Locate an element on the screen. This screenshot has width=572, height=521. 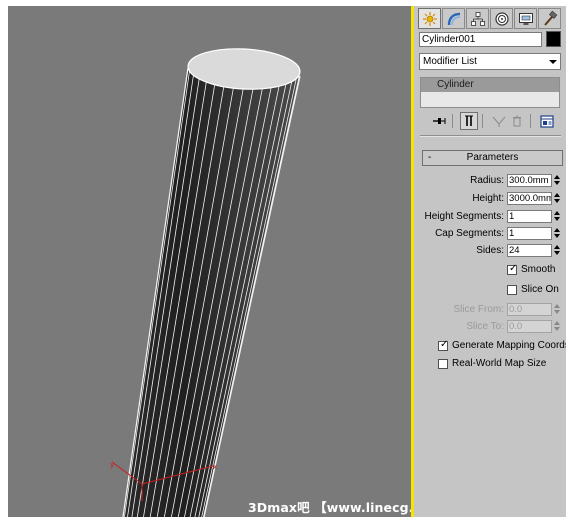
object-color-swatch is located at coordinates (553, 39).